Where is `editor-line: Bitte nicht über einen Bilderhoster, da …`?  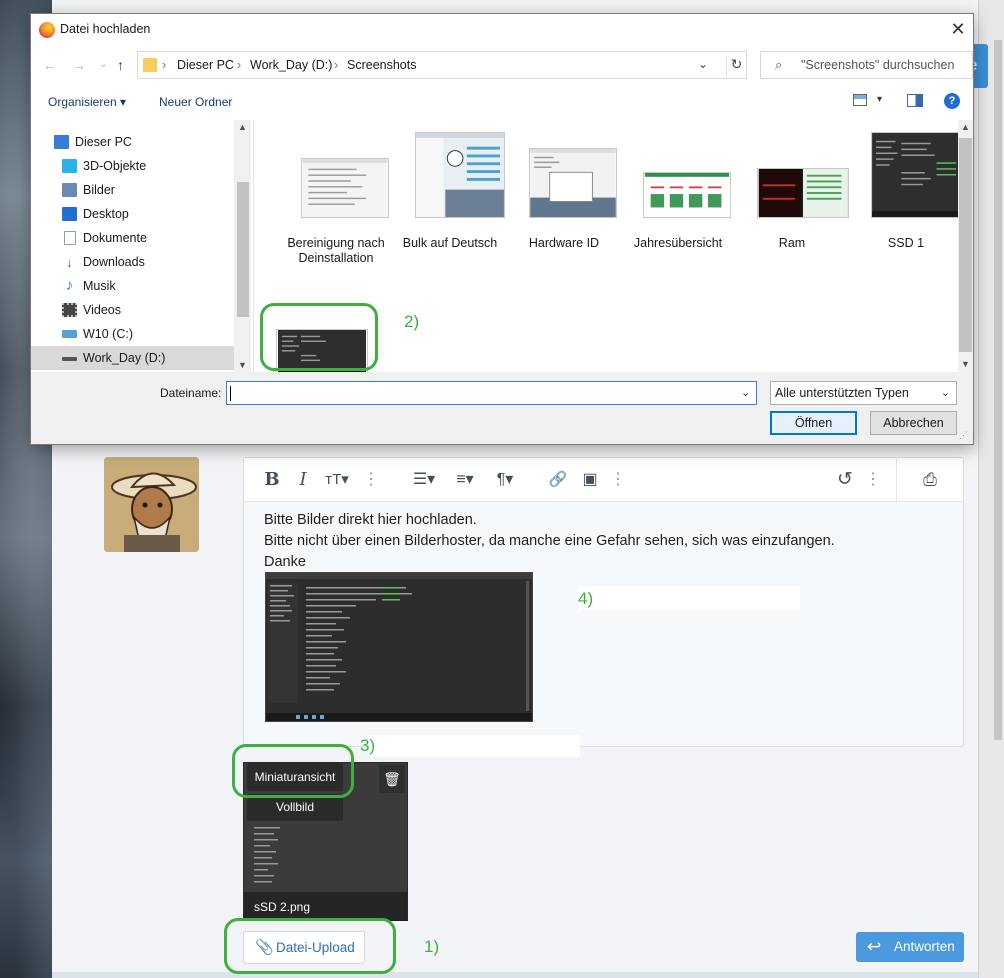
editor-line: Bitte nicht über einen Bilderhoster, da … is located at coordinates (549, 541).